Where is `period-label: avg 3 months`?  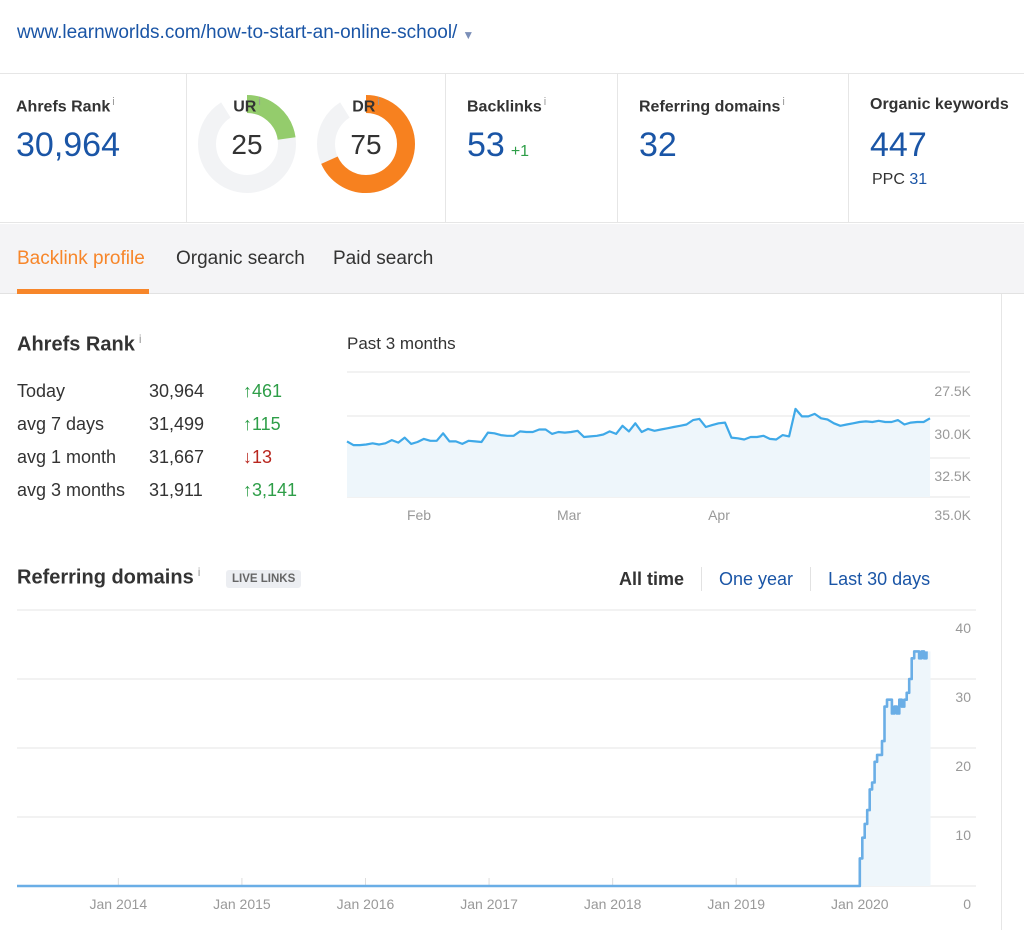
period-label: avg 3 months is located at coordinates (71, 490).